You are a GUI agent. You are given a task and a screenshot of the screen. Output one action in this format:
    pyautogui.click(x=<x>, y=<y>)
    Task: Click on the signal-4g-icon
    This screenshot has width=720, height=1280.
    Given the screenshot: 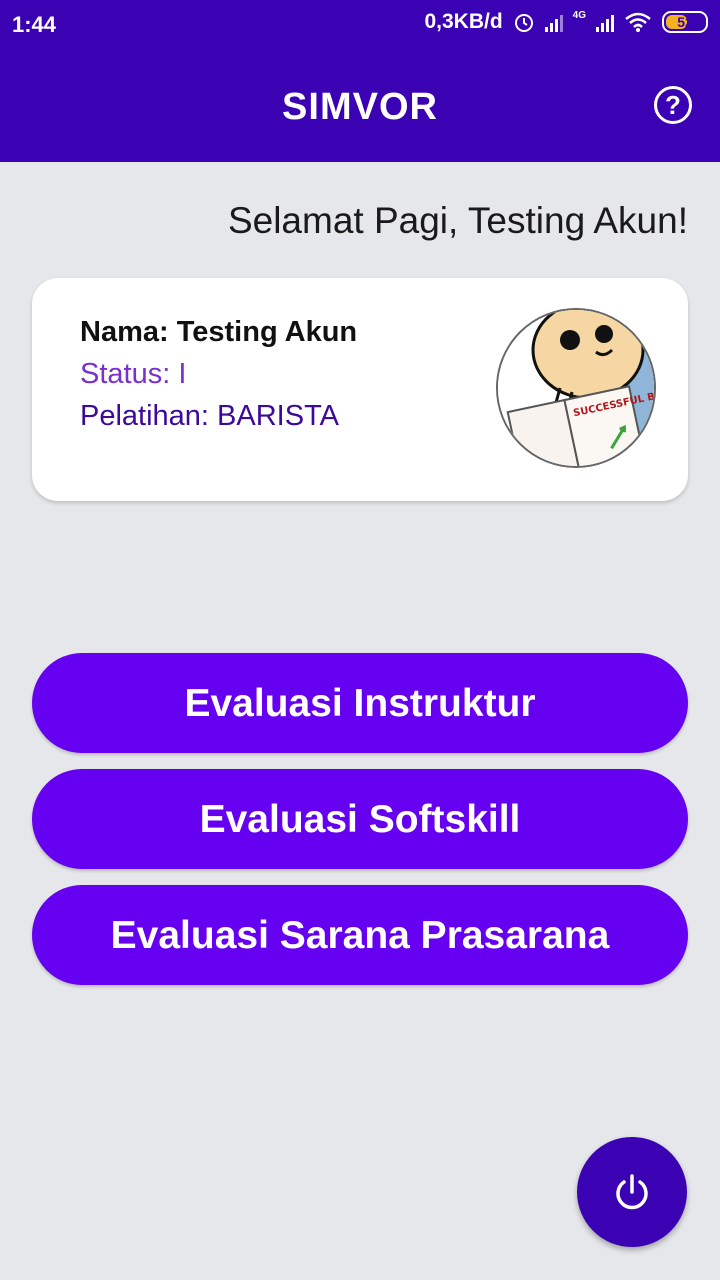 What is the action you would take?
    pyautogui.click(x=605, y=22)
    